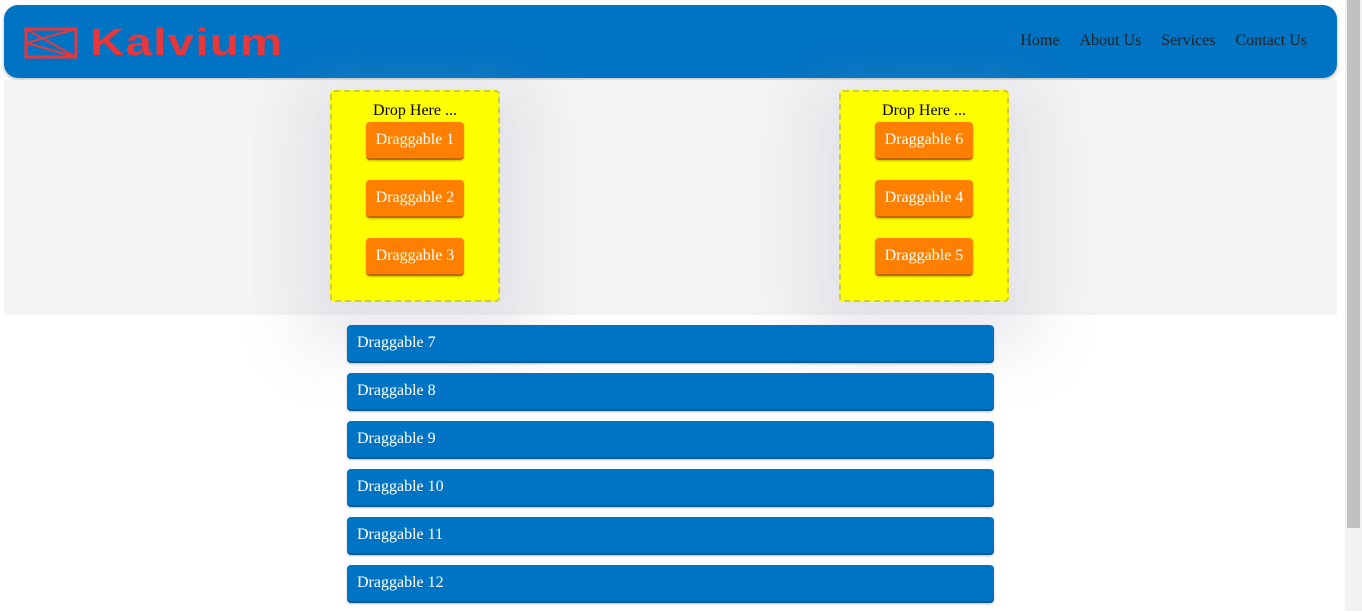 This screenshot has height=613, width=1362. What do you see at coordinates (924, 199) in the screenshot?
I see `draggable-4: Draggable 4` at bounding box center [924, 199].